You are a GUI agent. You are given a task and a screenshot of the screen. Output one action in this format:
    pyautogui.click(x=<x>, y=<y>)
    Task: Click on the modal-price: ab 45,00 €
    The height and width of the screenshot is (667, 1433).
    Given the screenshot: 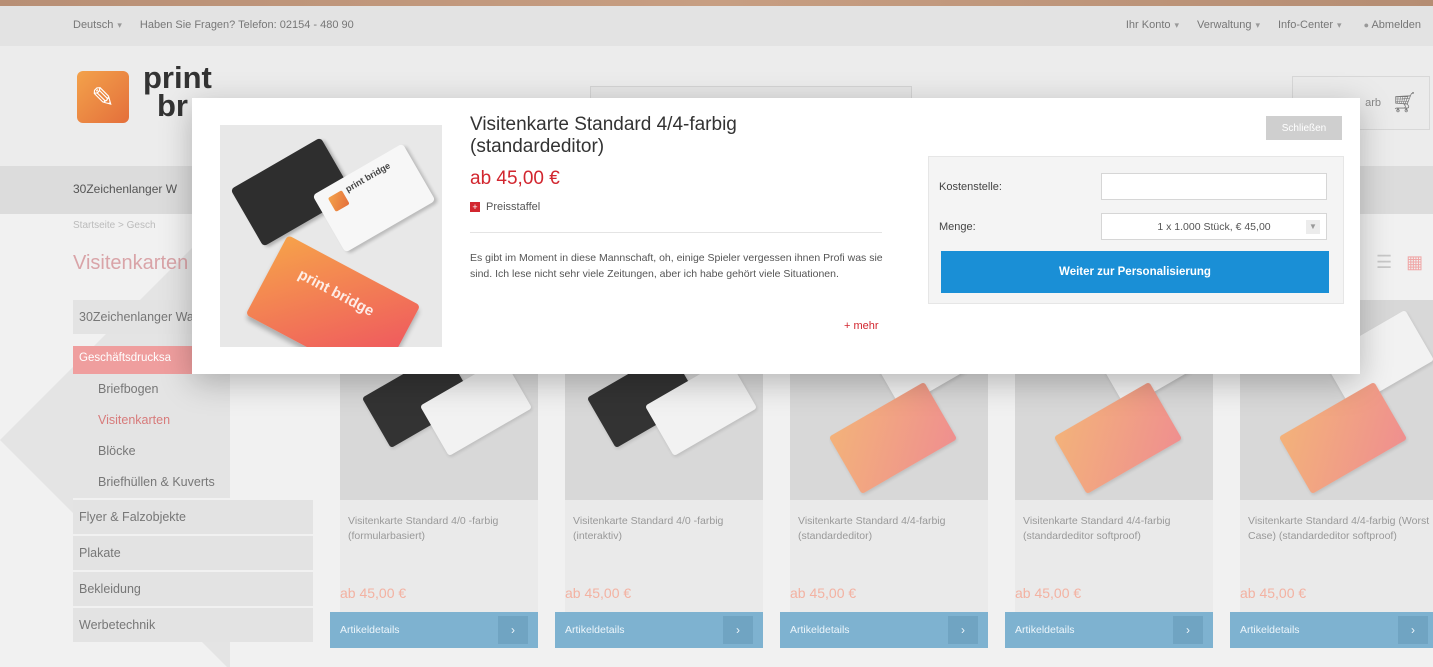 What is the action you would take?
    pyautogui.click(x=515, y=178)
    